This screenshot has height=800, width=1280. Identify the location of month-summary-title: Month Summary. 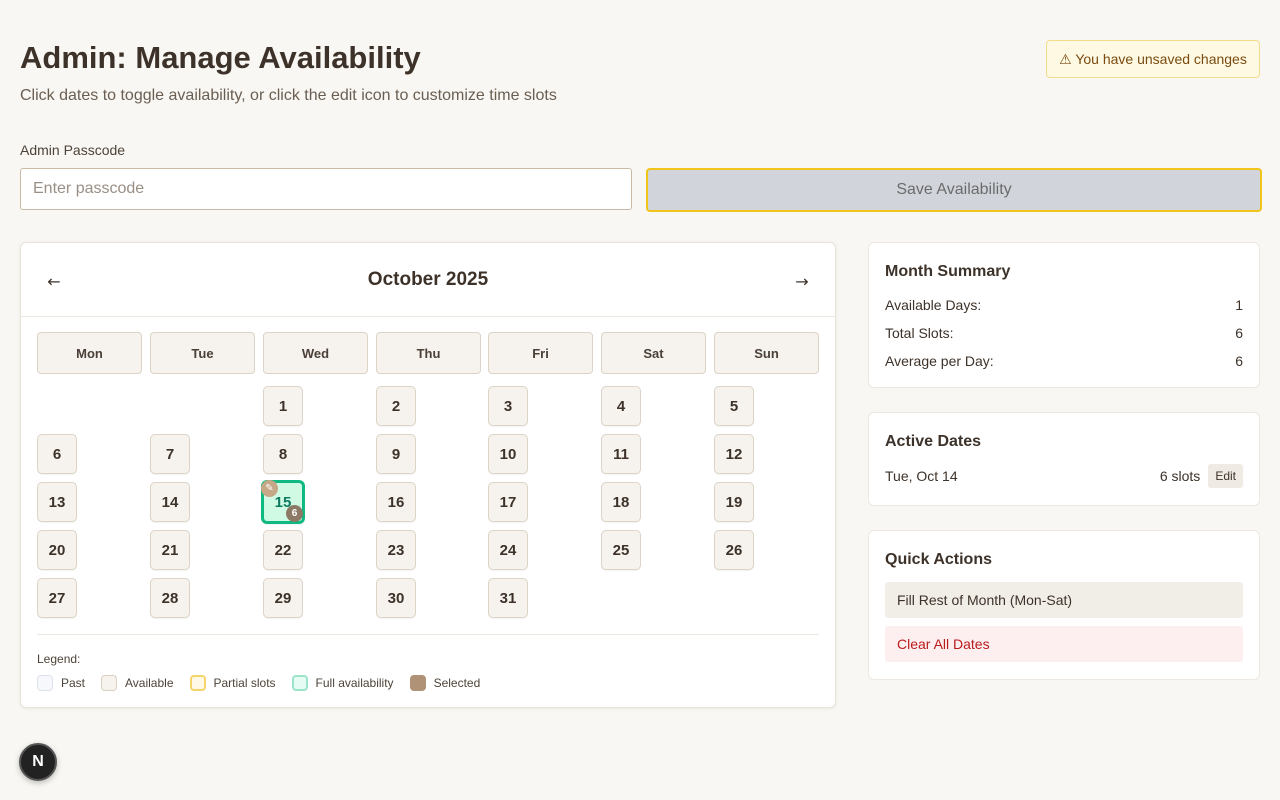
(948, 271).